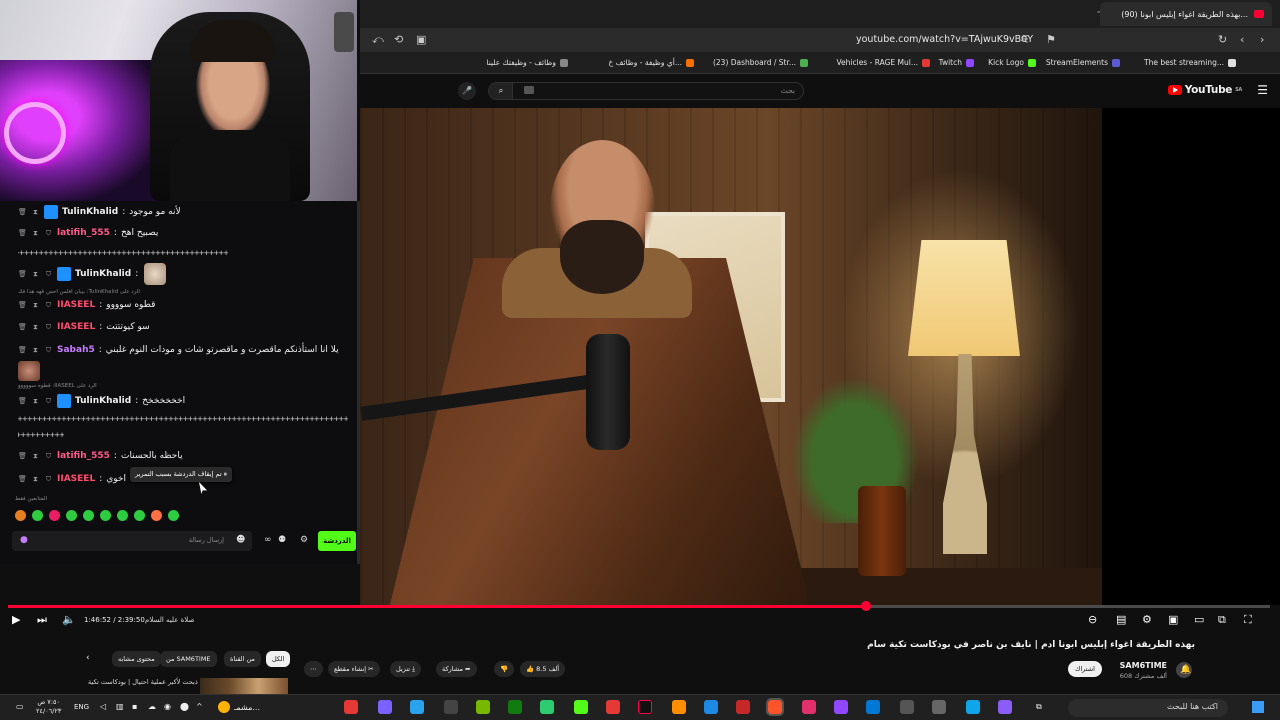 The image size is (1280, 720). I want to click on instagram-icon, so click(809, 707).